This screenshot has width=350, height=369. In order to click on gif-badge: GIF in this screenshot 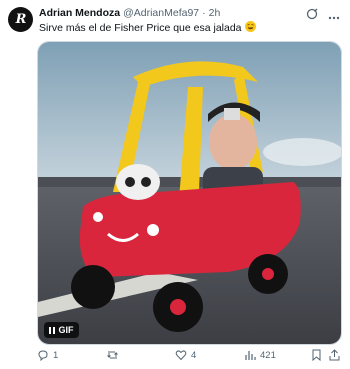, I will do `click(61, 330)`.